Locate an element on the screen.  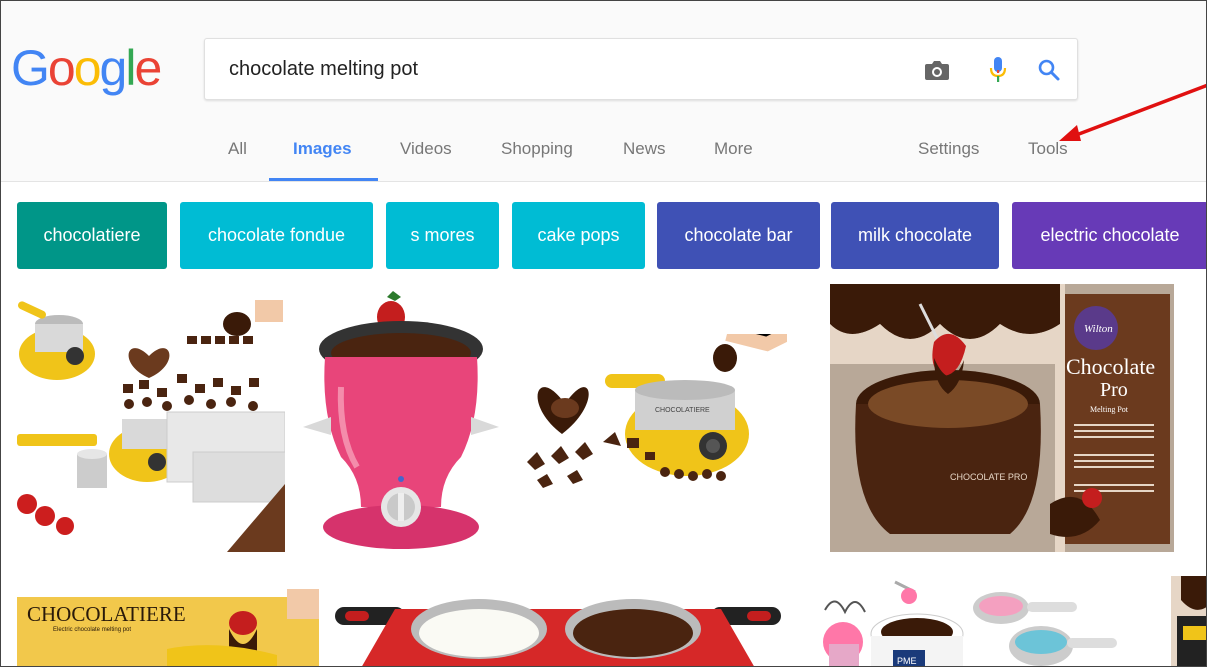
tab-shopping: Shopping is located at coordinates (537, 149).